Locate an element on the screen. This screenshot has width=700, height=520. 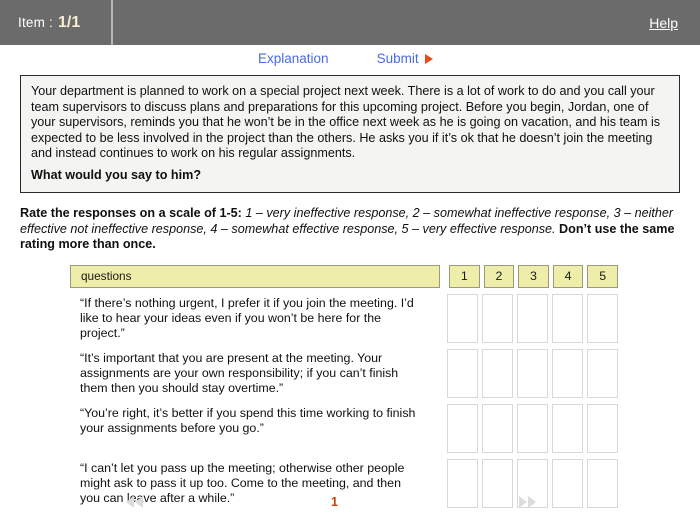
column-header-5: 5 is located at coordinates (603, 276).